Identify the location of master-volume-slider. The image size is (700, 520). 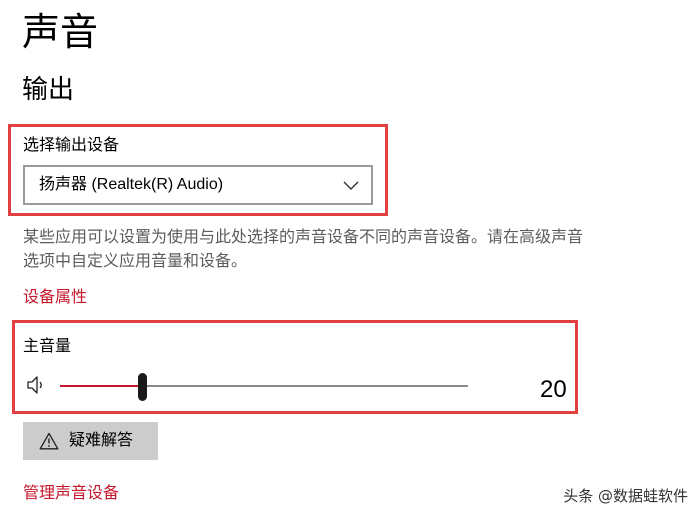
(264, 387).